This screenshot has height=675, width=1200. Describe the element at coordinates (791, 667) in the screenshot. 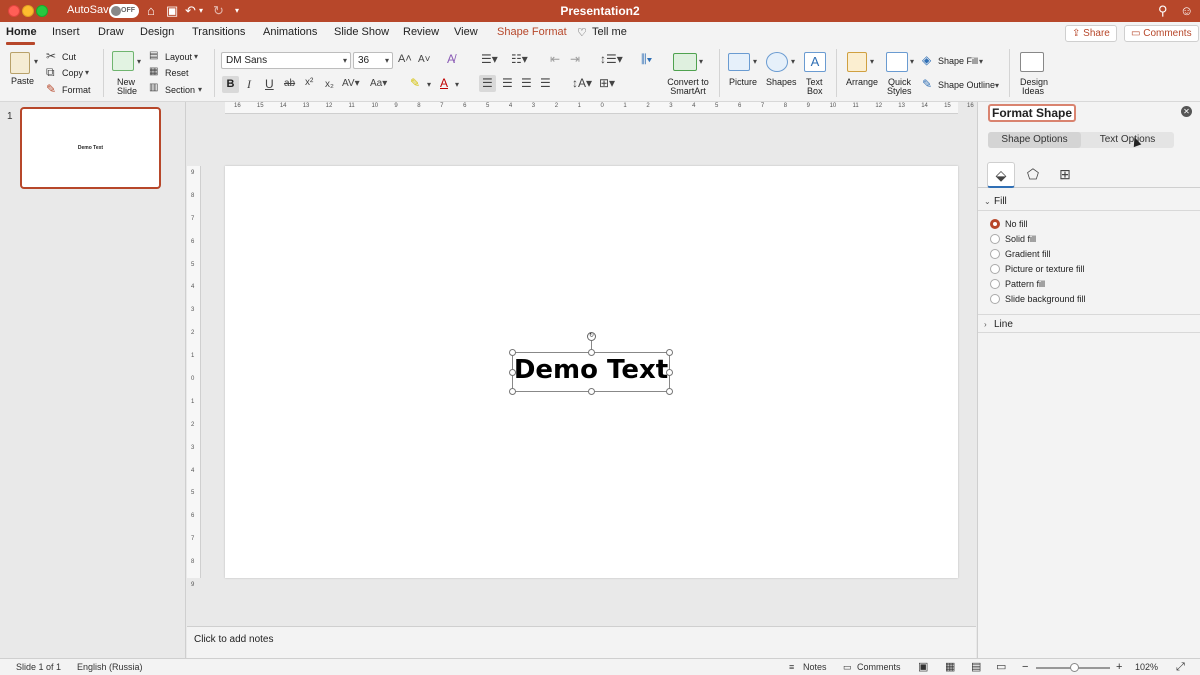

I see `notes-toggle-icon: ≡` at that location.